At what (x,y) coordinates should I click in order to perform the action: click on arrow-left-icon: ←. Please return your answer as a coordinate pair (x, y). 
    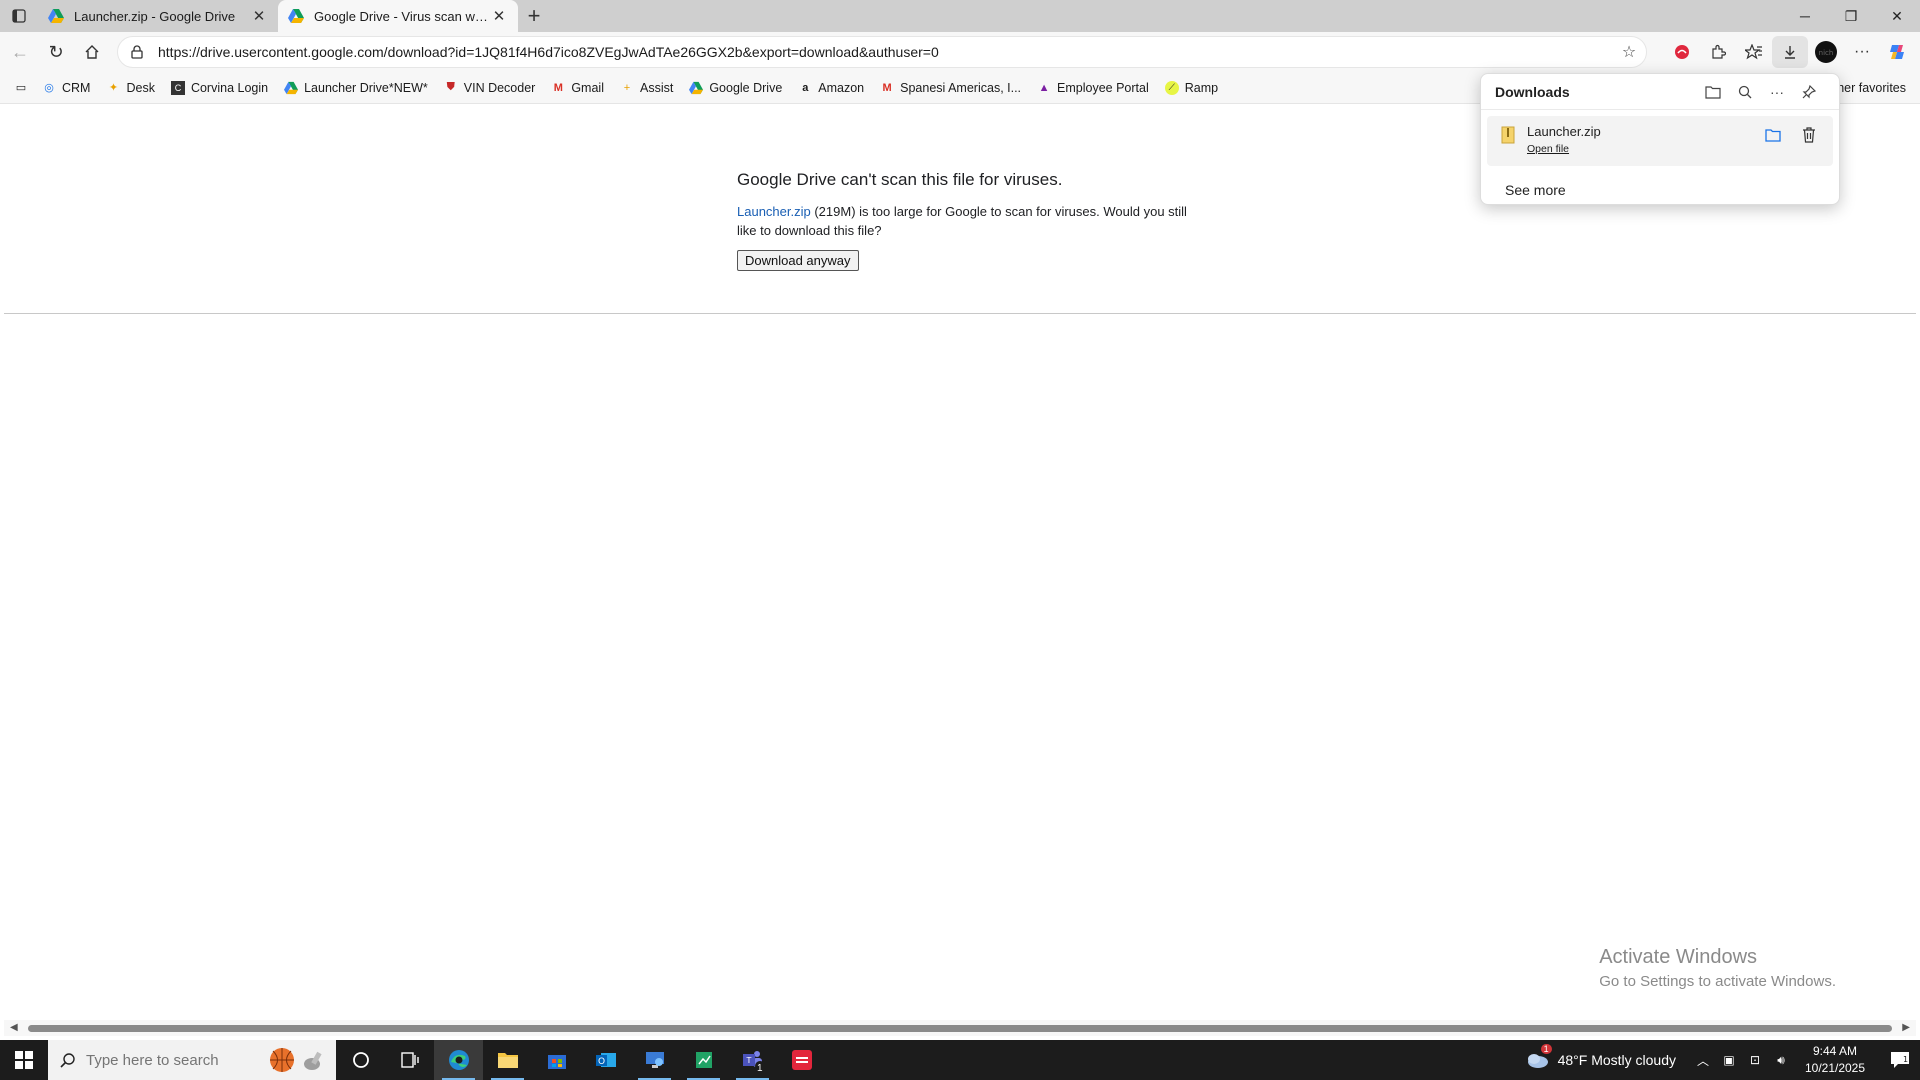
    Looking at the image, I should click on (20, 51).